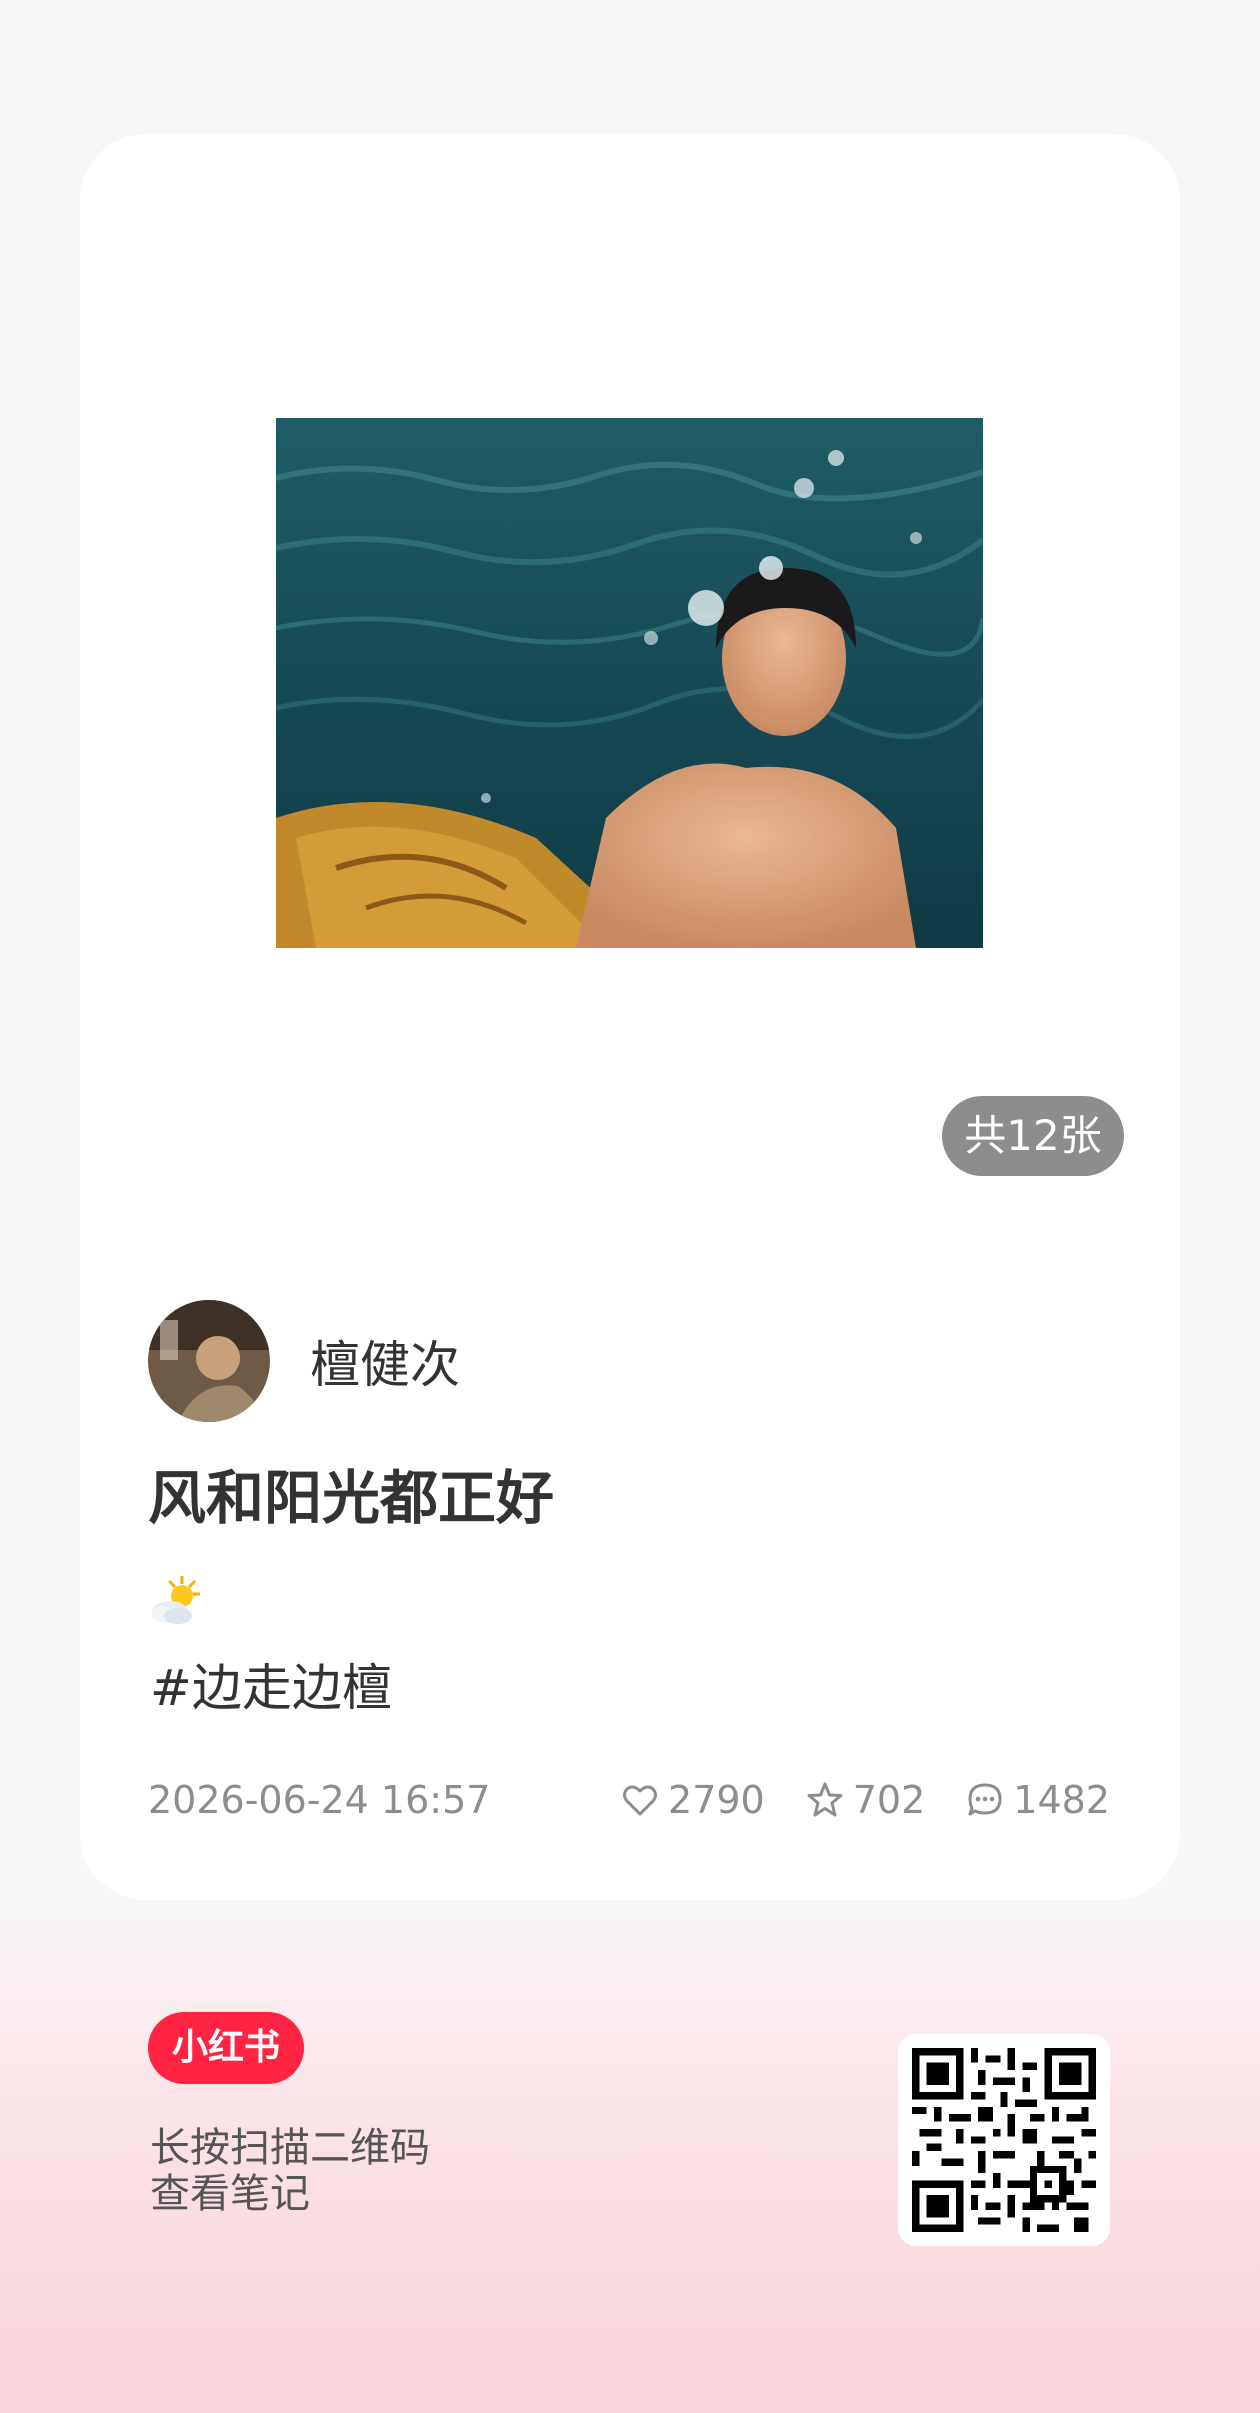 This screenshot has width=1260, height=2413. Describe the element at coordinates (629, 683) in the screenshot. I see `note-photo` at that location.